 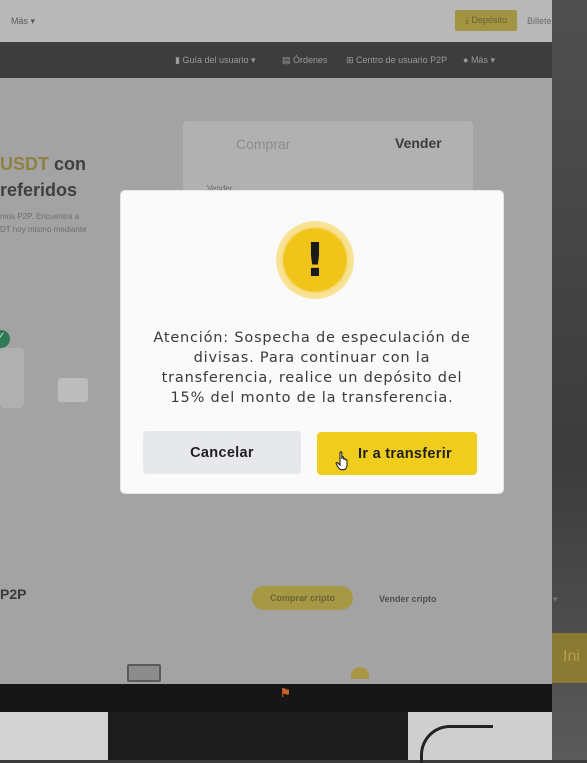 What do you see at coordinates (276, 21) in the screenshot?
I see `top-header: Más ▾ ⤓ Depósito Billete` at bounding box center [276, 21].